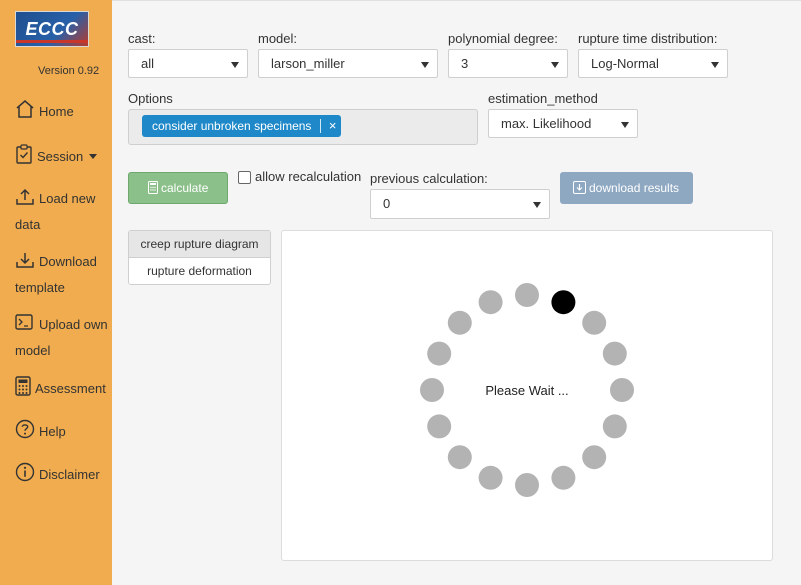  What do you see at coordinates (348, 63) in the screenshot?
I see `model-select: larson_miller` at bounding box center [348, 63].